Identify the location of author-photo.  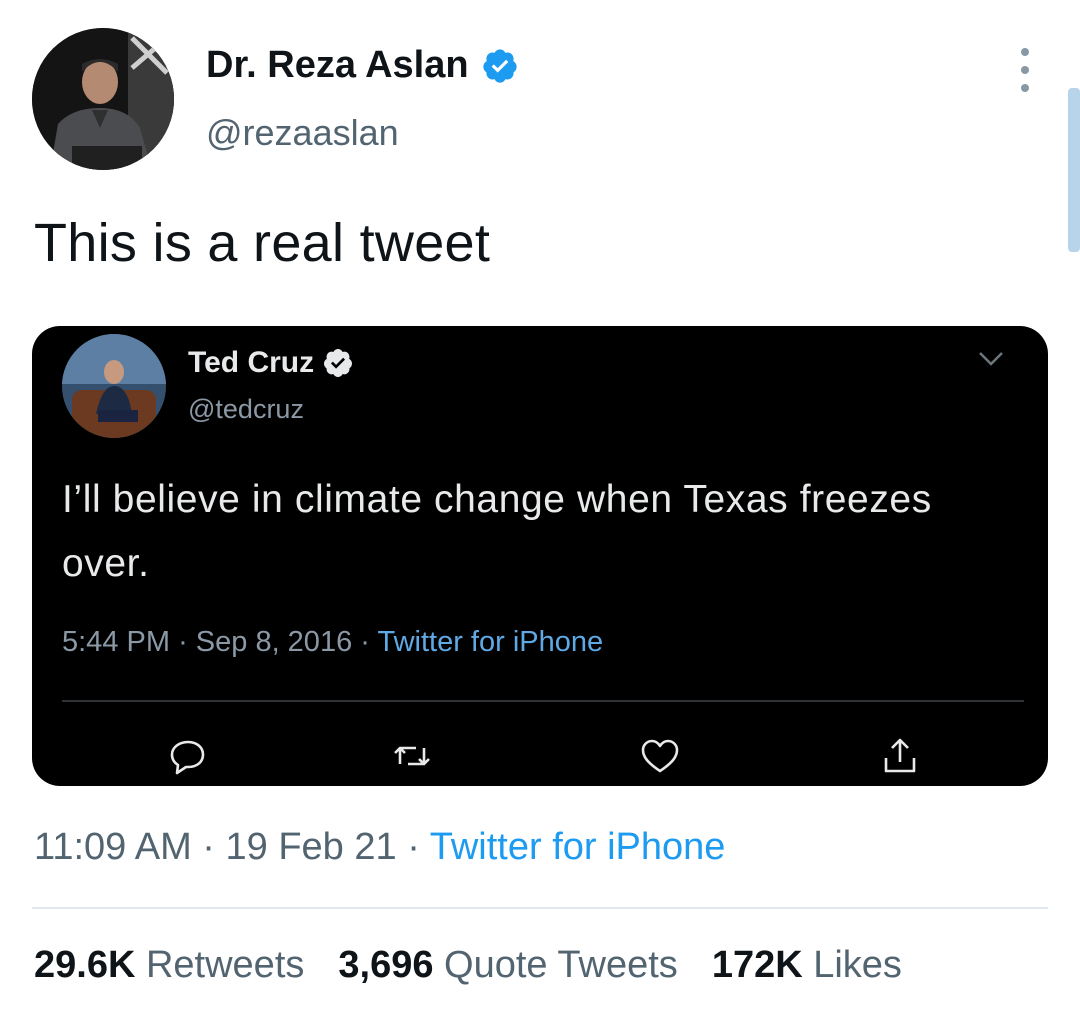
(103, 99).